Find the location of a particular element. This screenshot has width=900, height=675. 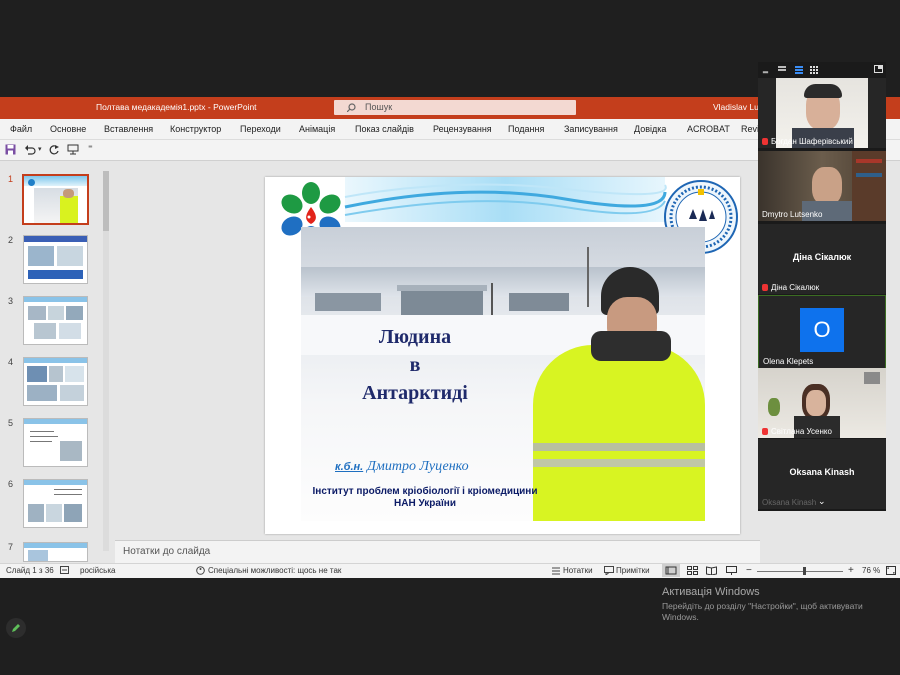

author-degree: к.б.н. is located at coordinates (349, 467).